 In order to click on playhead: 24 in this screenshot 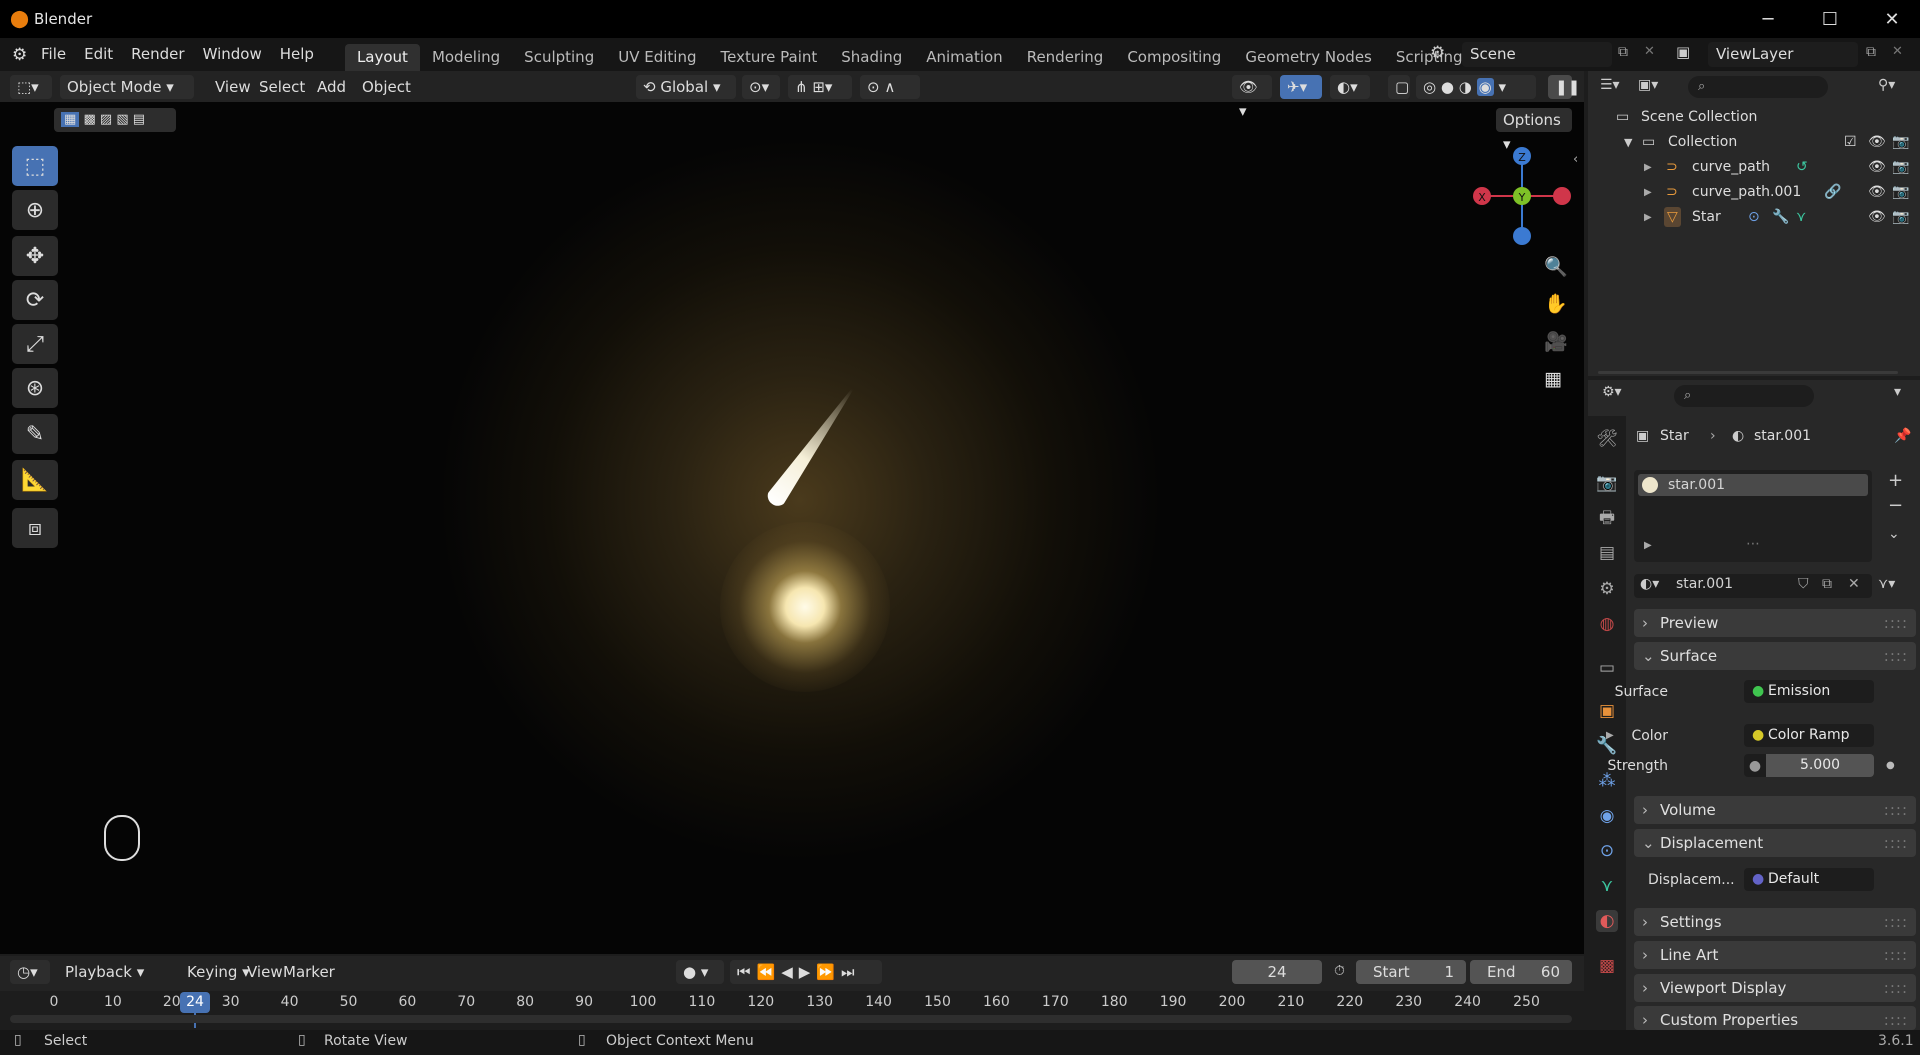, I will do `click(195, 1002)`.